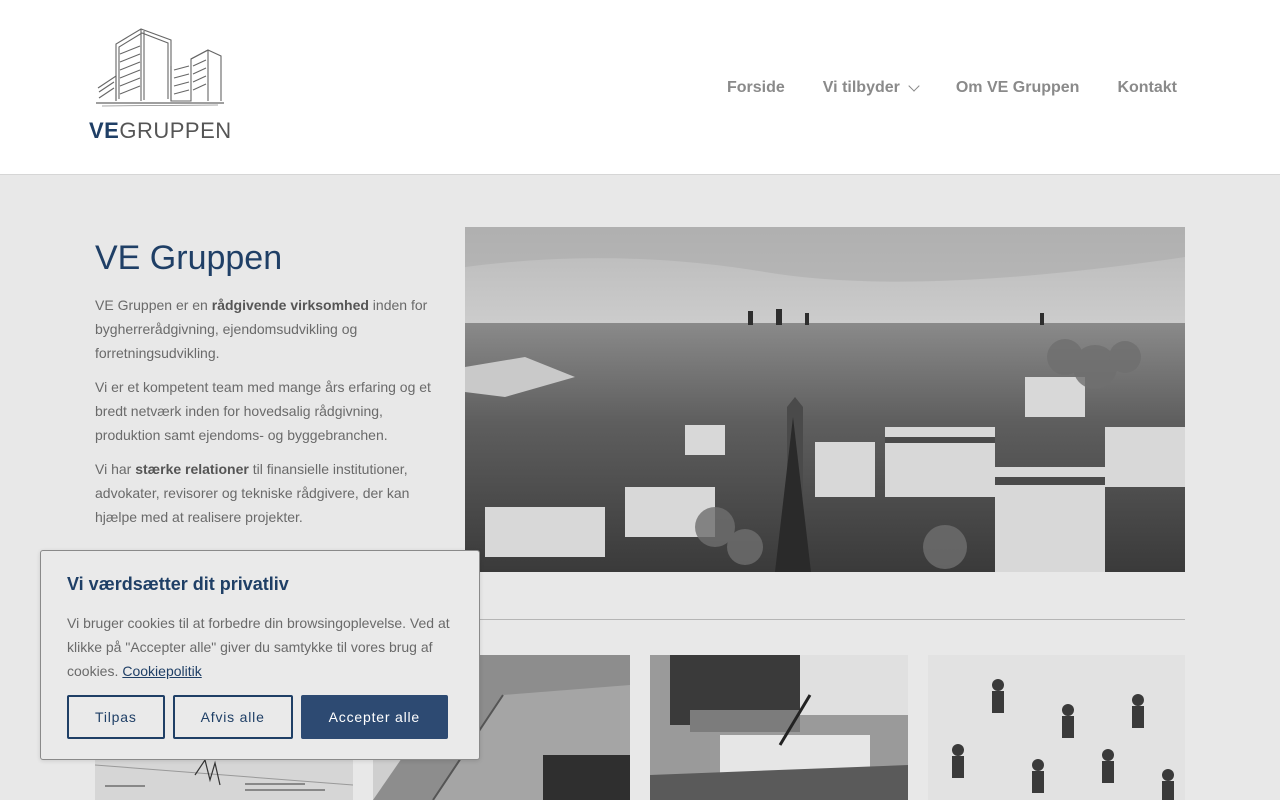 This screenshot has width=1280, height=800. I want to click on nav-kontakt: Kontakt, so click(1147, 88).